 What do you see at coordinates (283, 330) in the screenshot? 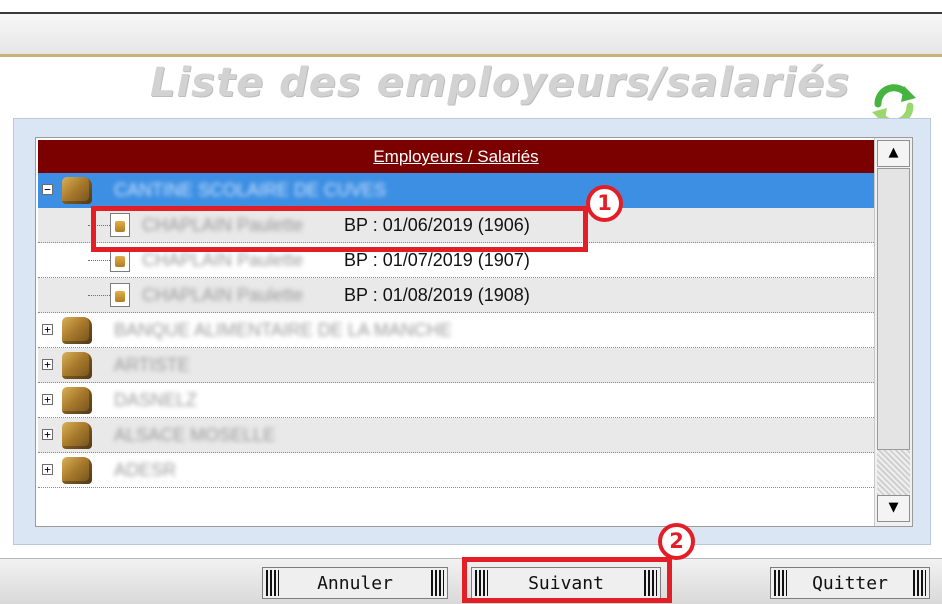
I see `employer-name: BANQUE ALIMENTAIRE DE LA MANCHE` at bounding box center [283, 330].